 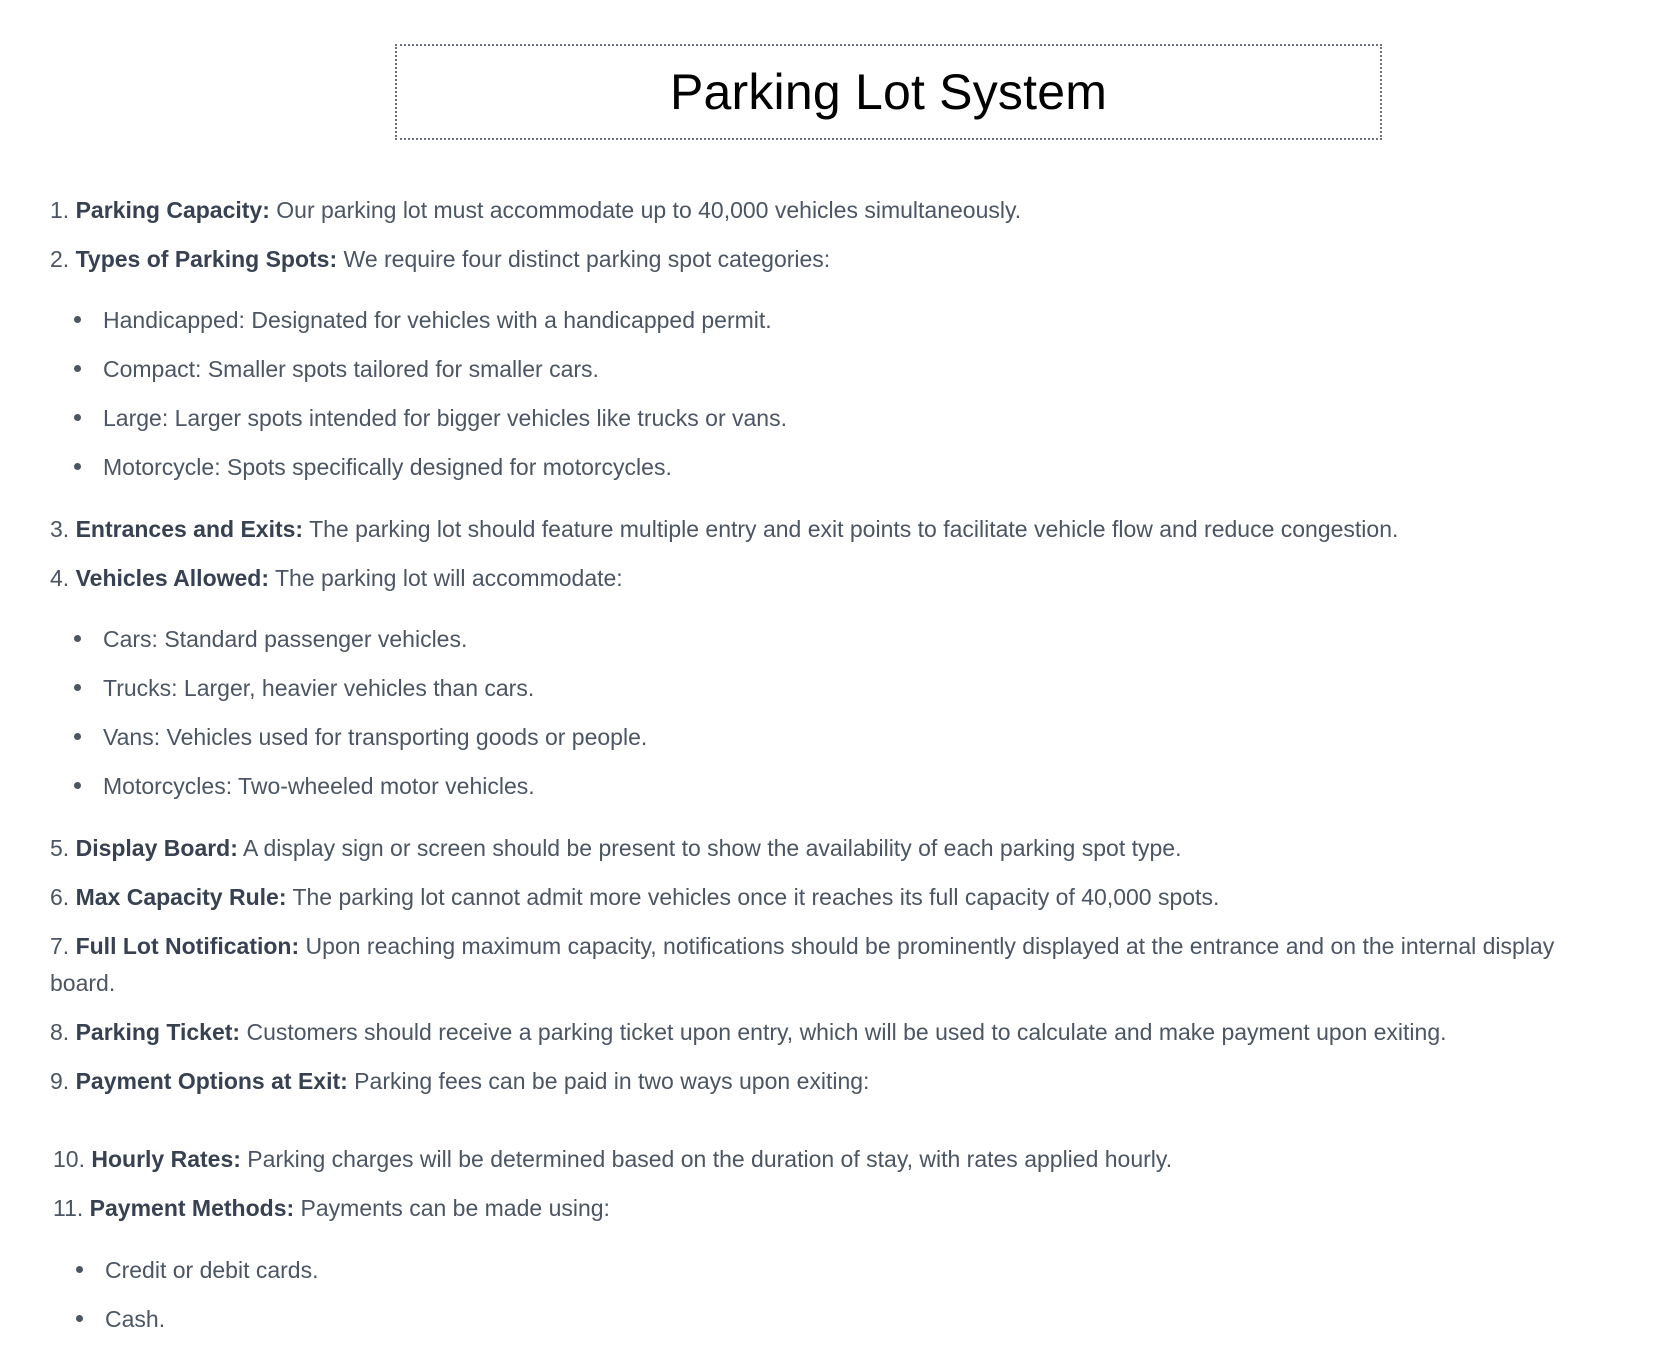 I want to click on bullet-item-cash: Cash., so click(x=120, y=1319).